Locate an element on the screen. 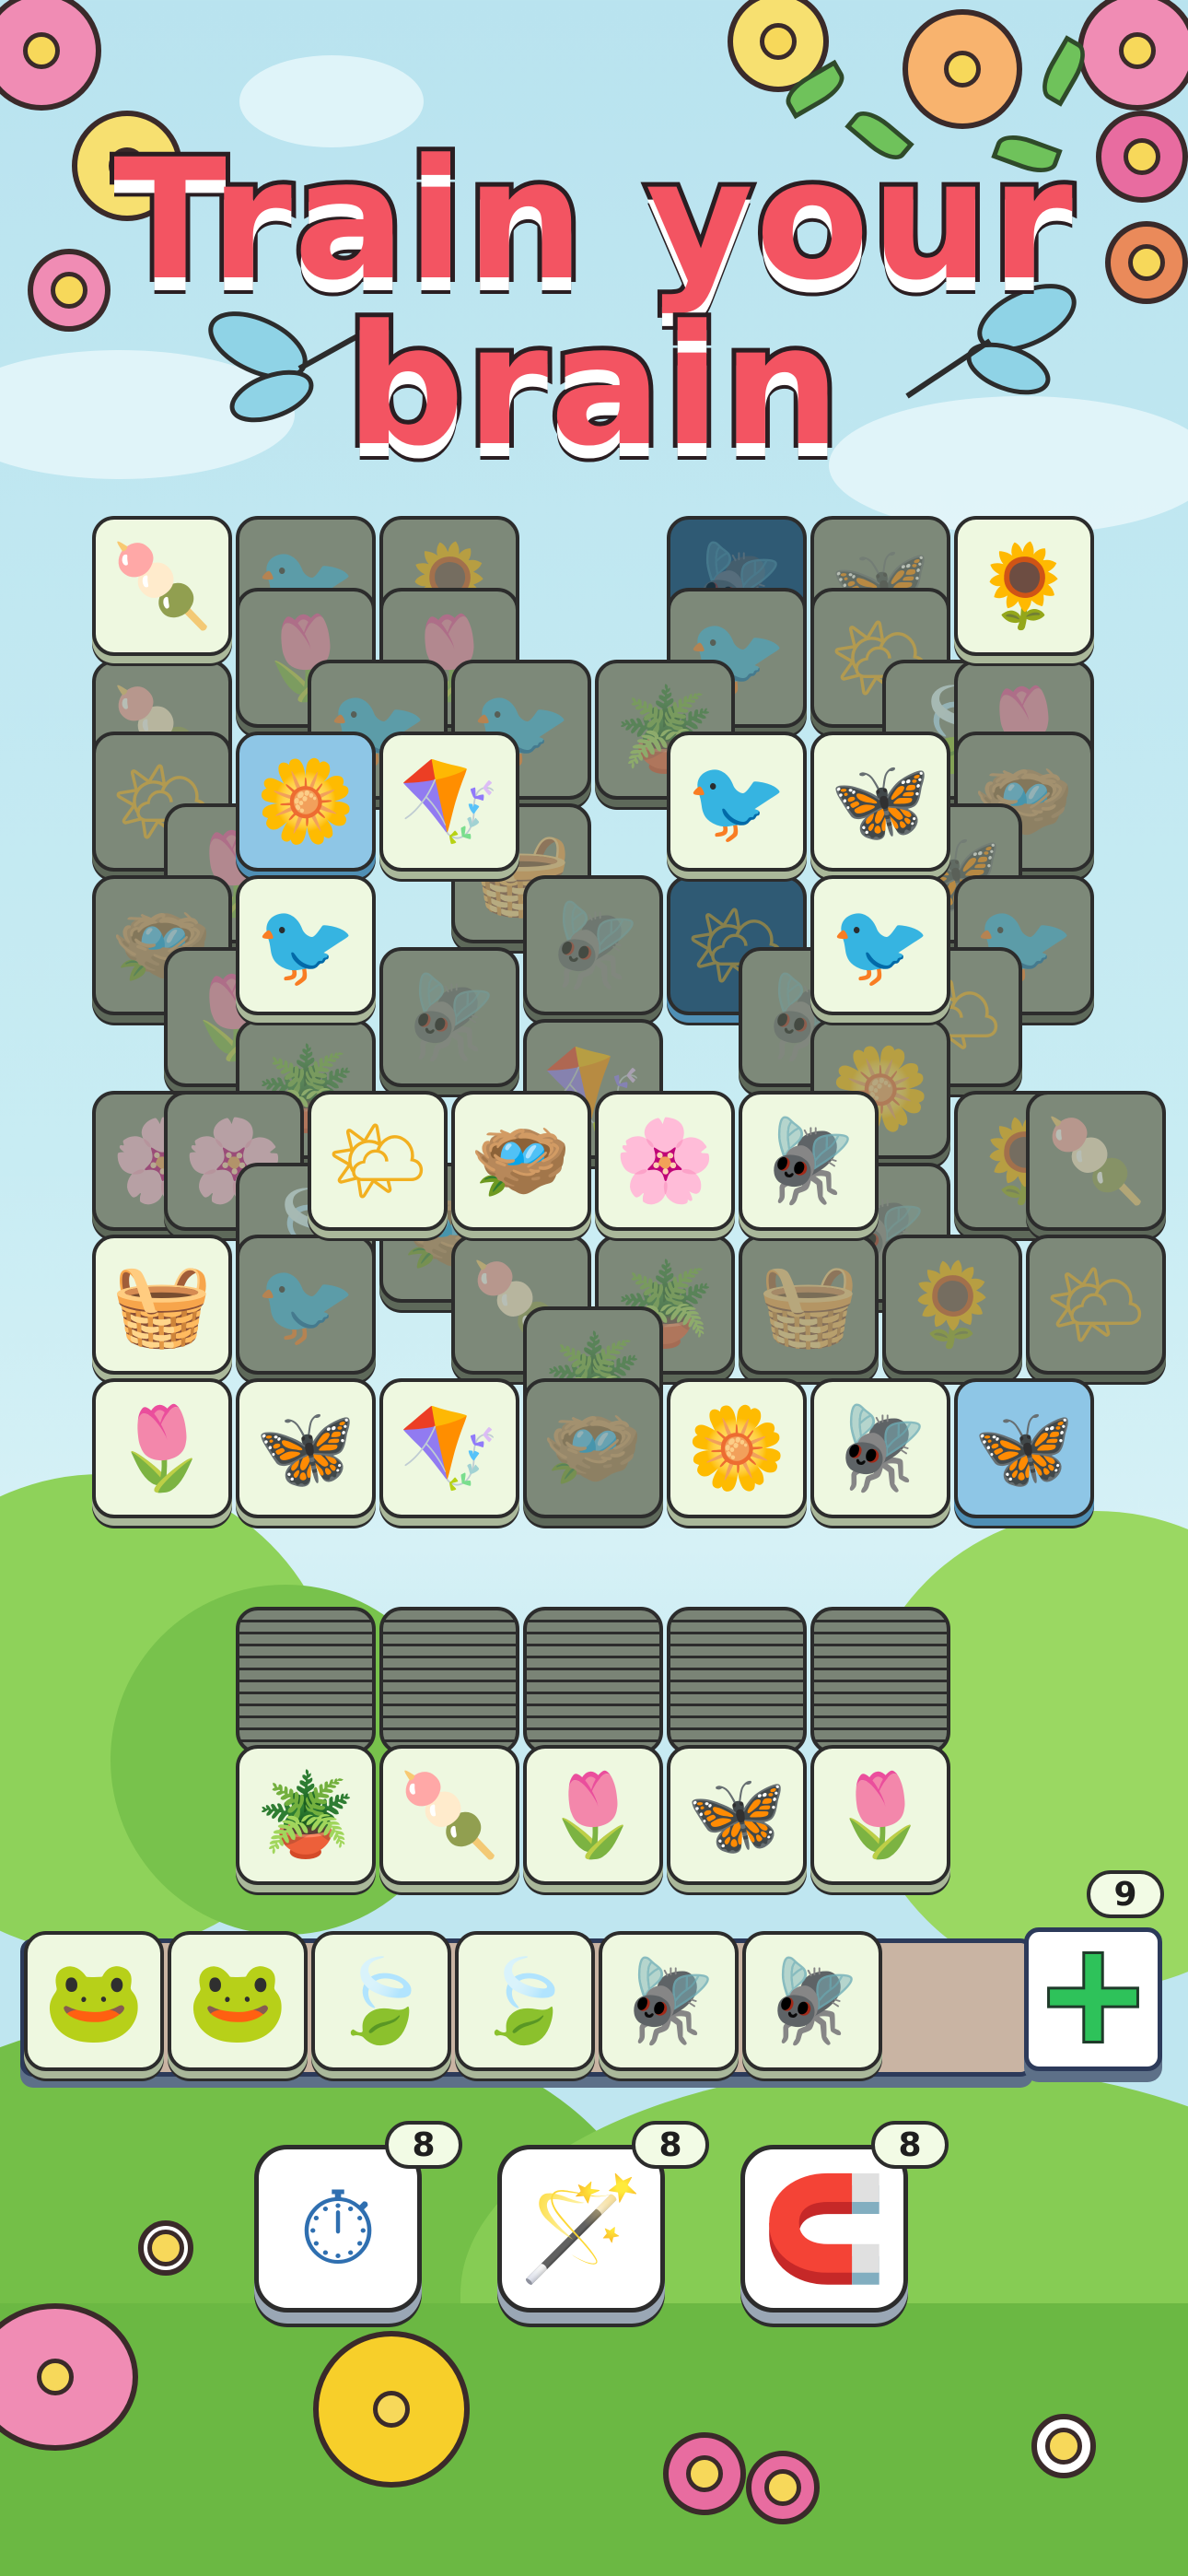 This screenshot has width=1188, height=2576. tile-open: 🌤 is located at coordinates (378, 1161).